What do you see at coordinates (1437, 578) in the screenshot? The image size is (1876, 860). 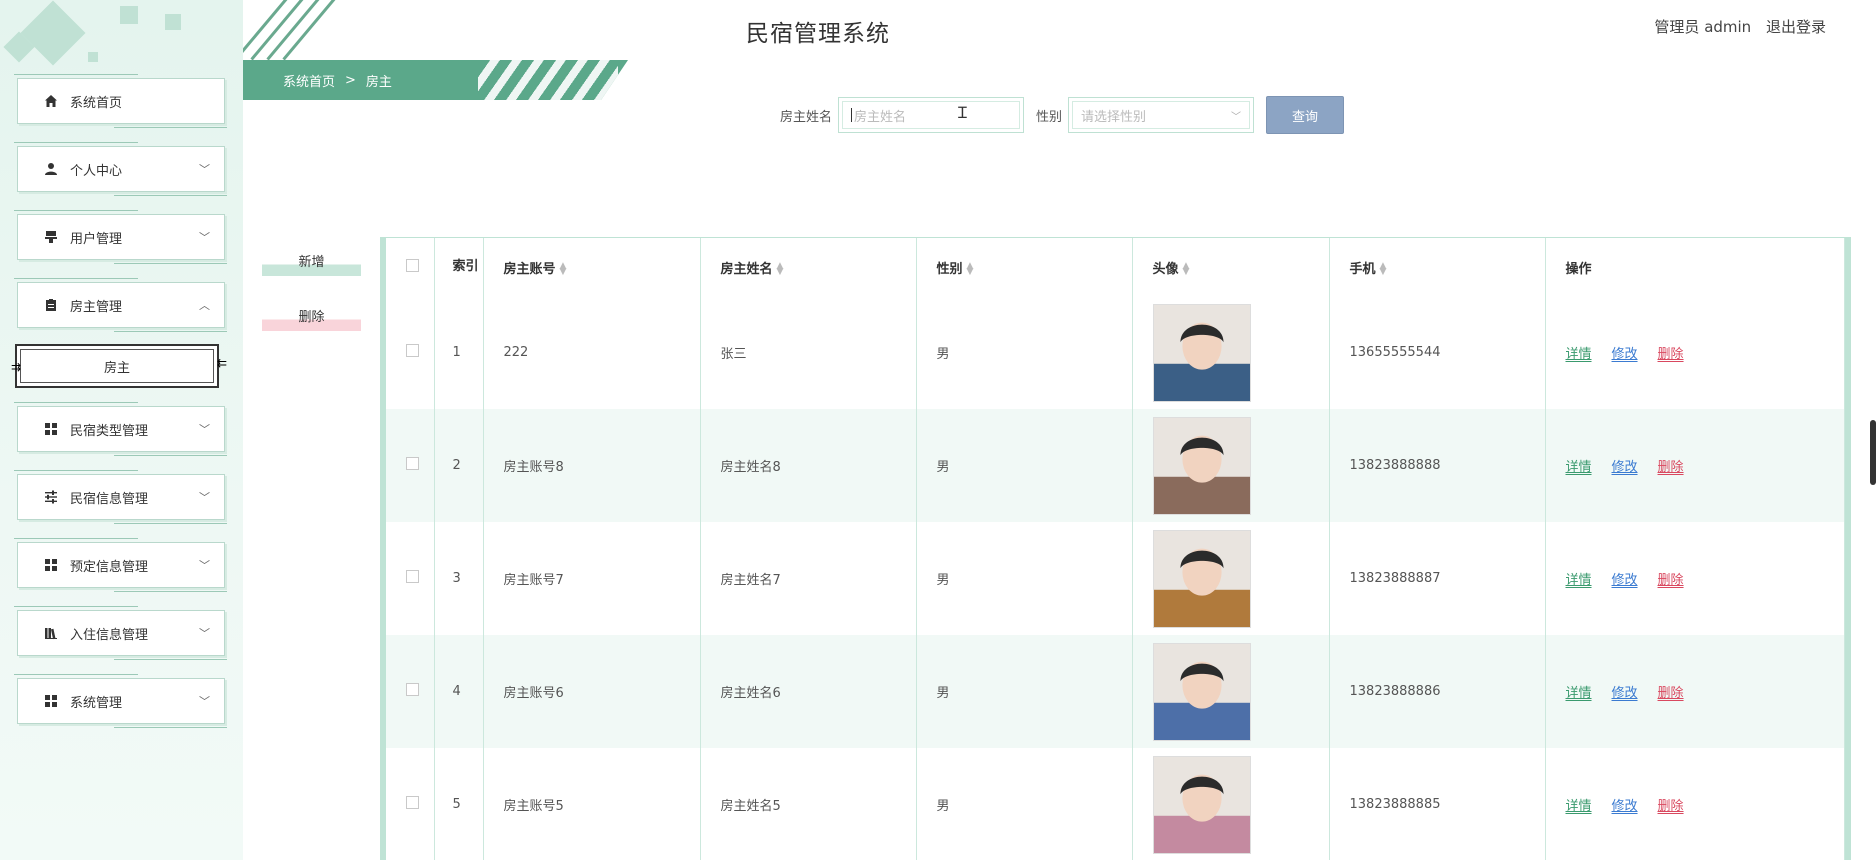 I see `cell-phone: 13823888887` at bounding box center [1437, 578].